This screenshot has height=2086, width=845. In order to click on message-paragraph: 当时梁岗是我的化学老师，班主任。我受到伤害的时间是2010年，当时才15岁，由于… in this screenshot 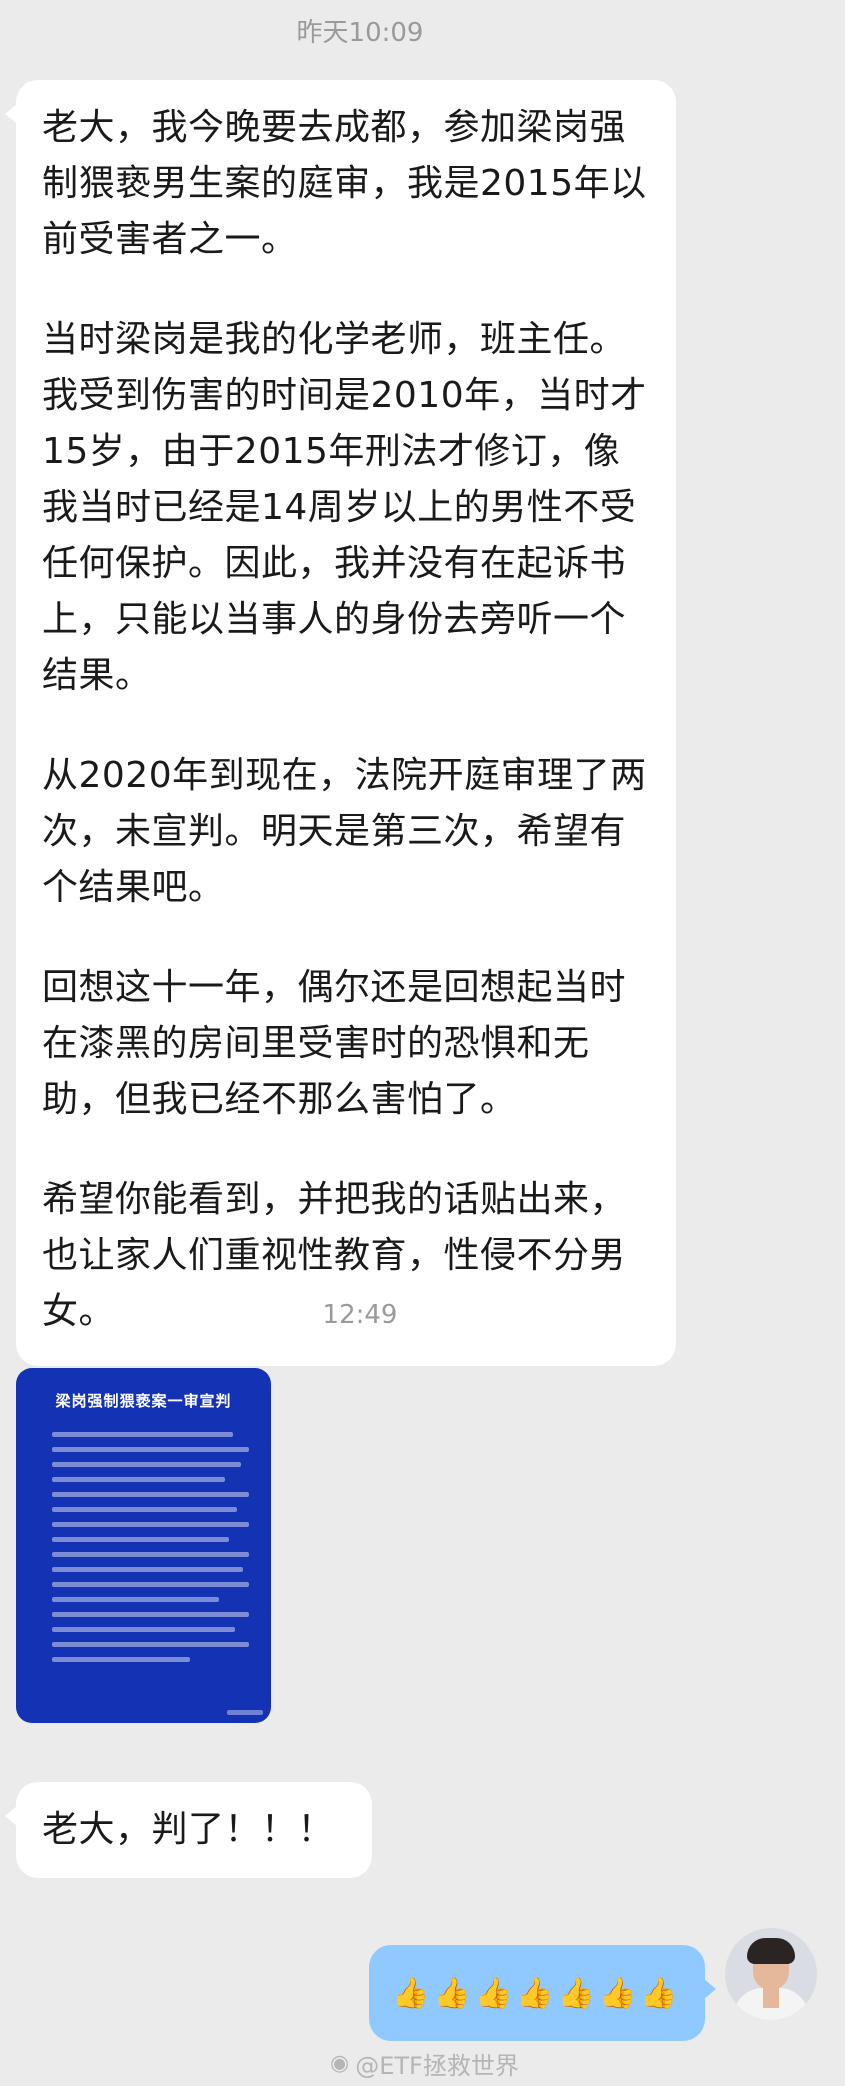, I will do `click(344, 507)`.